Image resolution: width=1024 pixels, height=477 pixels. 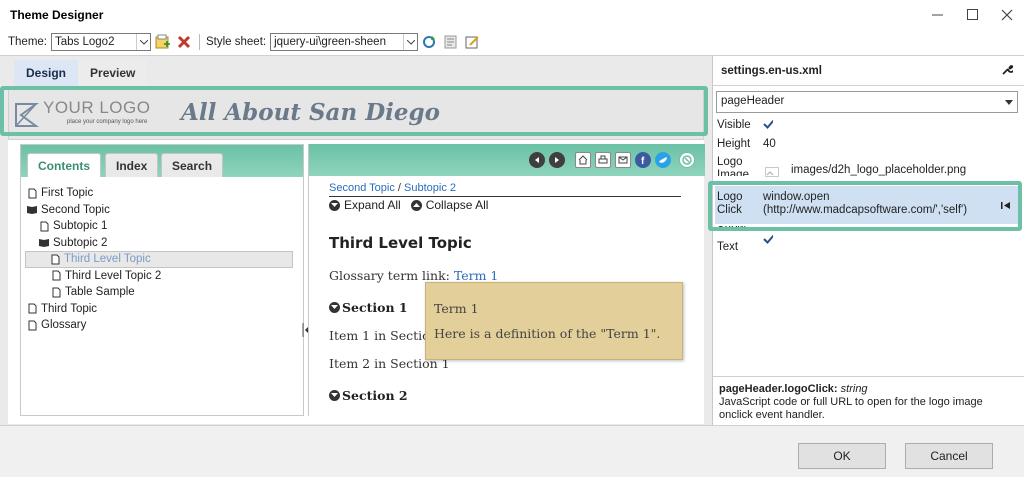 I want to click on toc-item-label: Third Level Topic 2, so click(x=113, y=275).